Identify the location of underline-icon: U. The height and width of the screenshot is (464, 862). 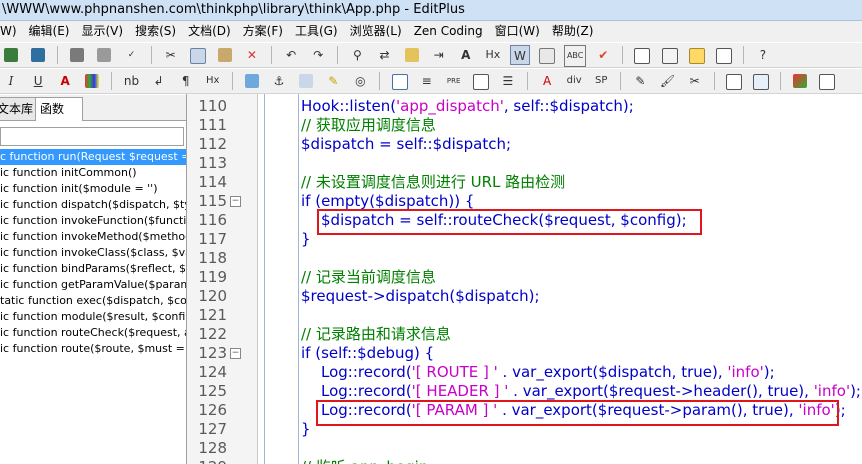
(38, 81).